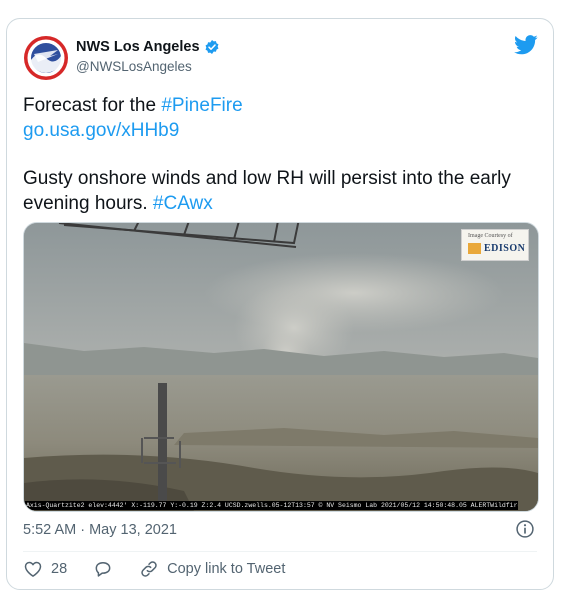 This screenshot has width=571, height=602. I want to click on link-icon, so click(149, 569).